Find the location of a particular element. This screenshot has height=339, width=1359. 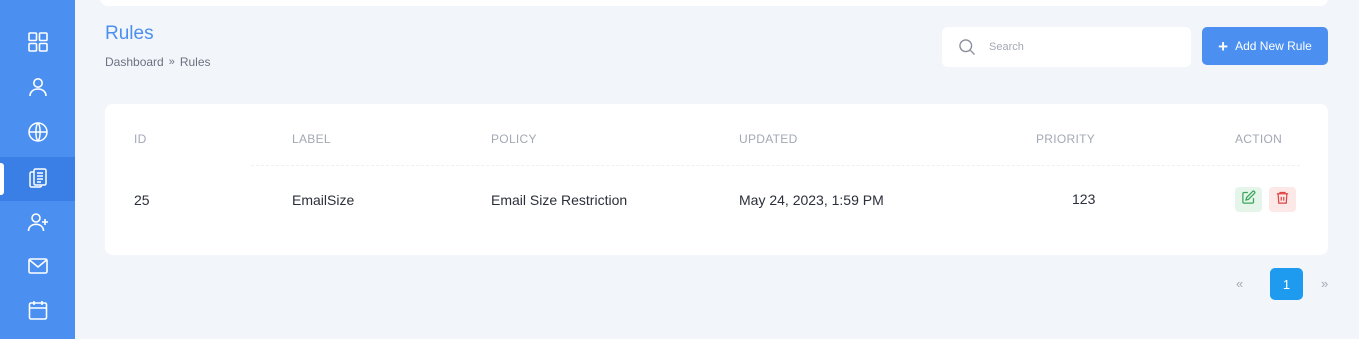

add-new-rule-button: + Add New Rule is located at coordinates (1265, 46).